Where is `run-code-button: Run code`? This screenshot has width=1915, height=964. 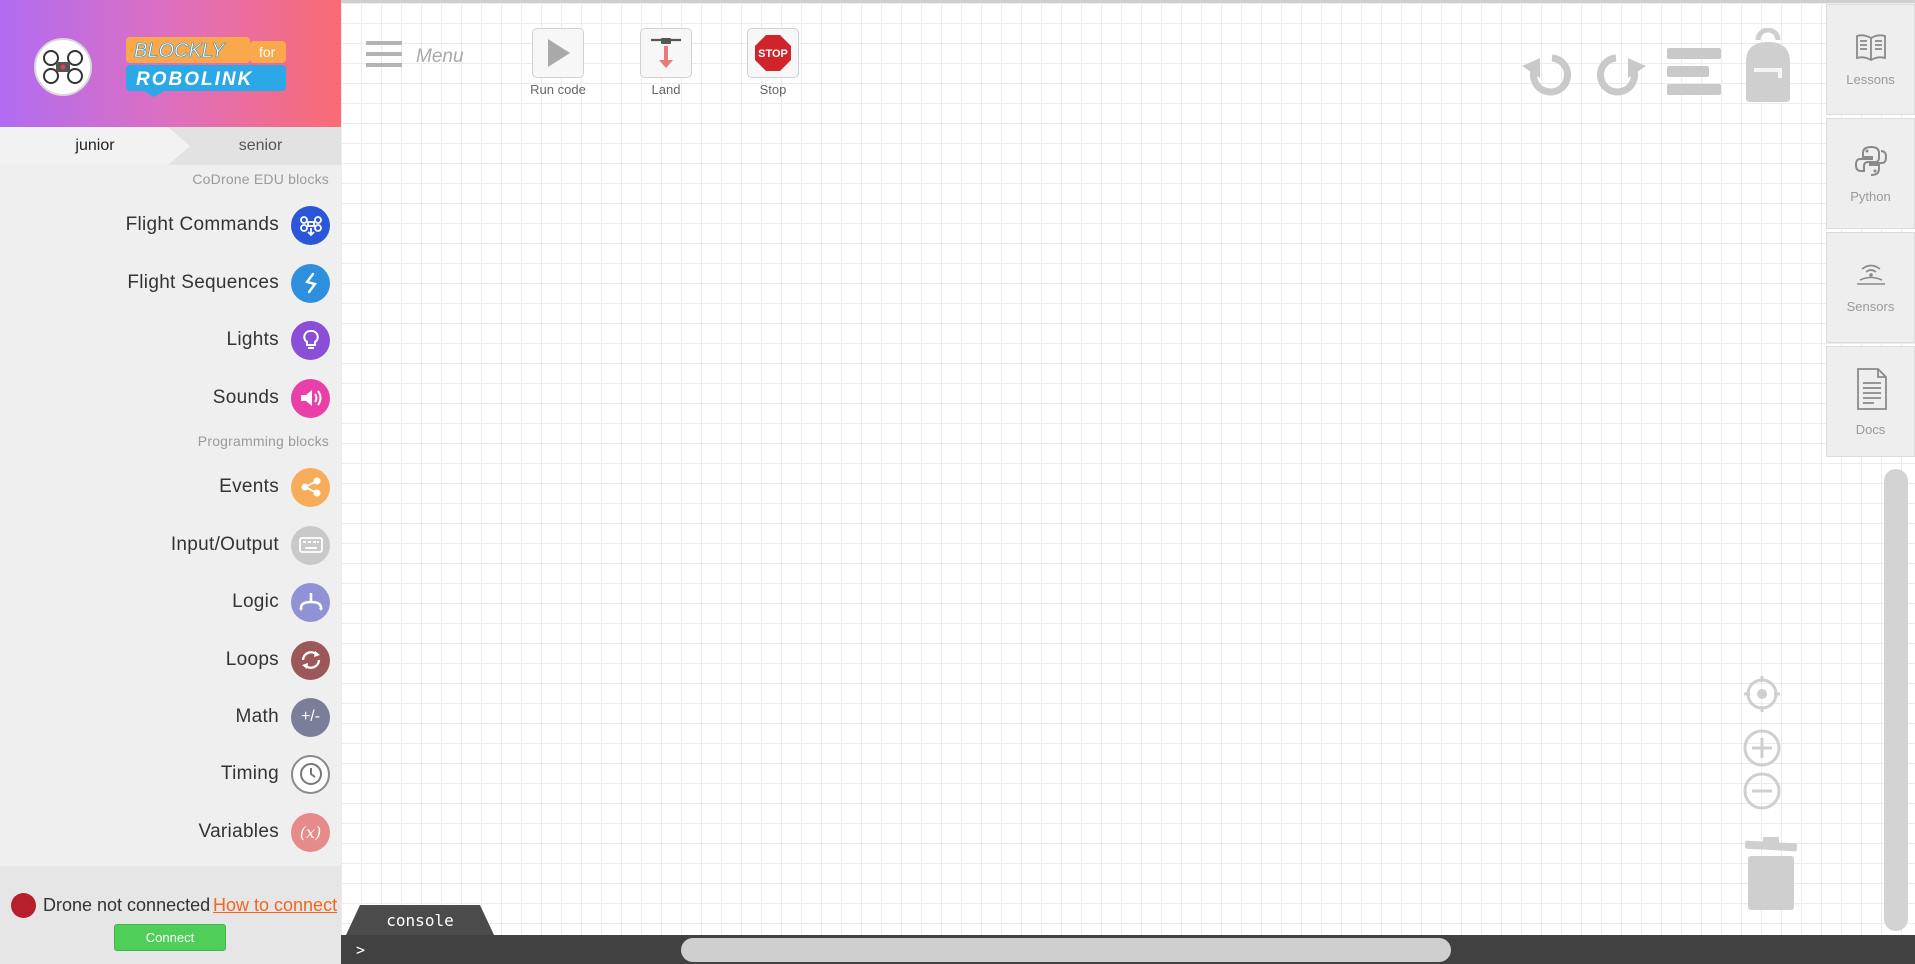 run-code-button: Run code is located at coordinates (558, 62).